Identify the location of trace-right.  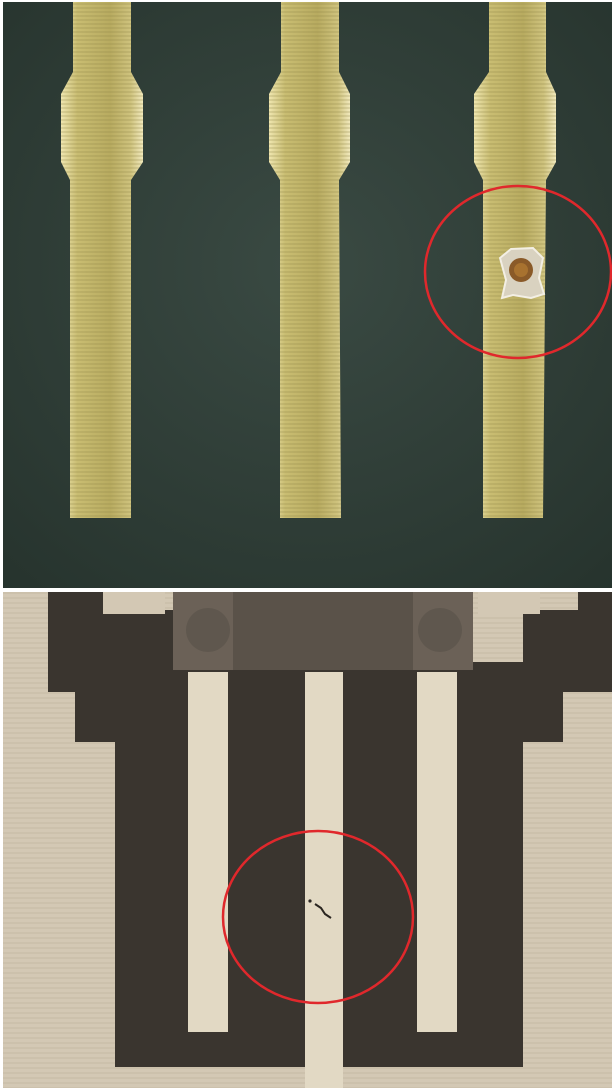
(437, 852).